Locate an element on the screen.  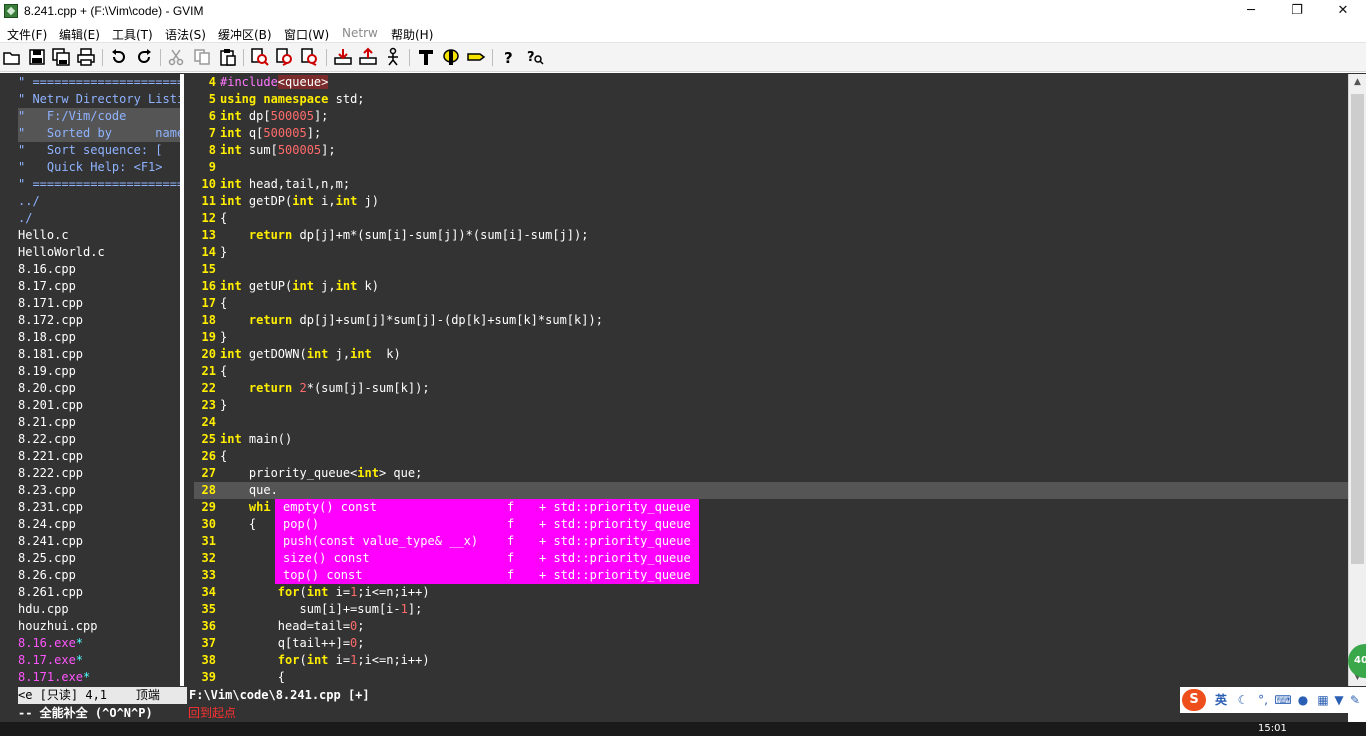
code-line: 7 int q[500005]; is located at coordinates (771, 133).